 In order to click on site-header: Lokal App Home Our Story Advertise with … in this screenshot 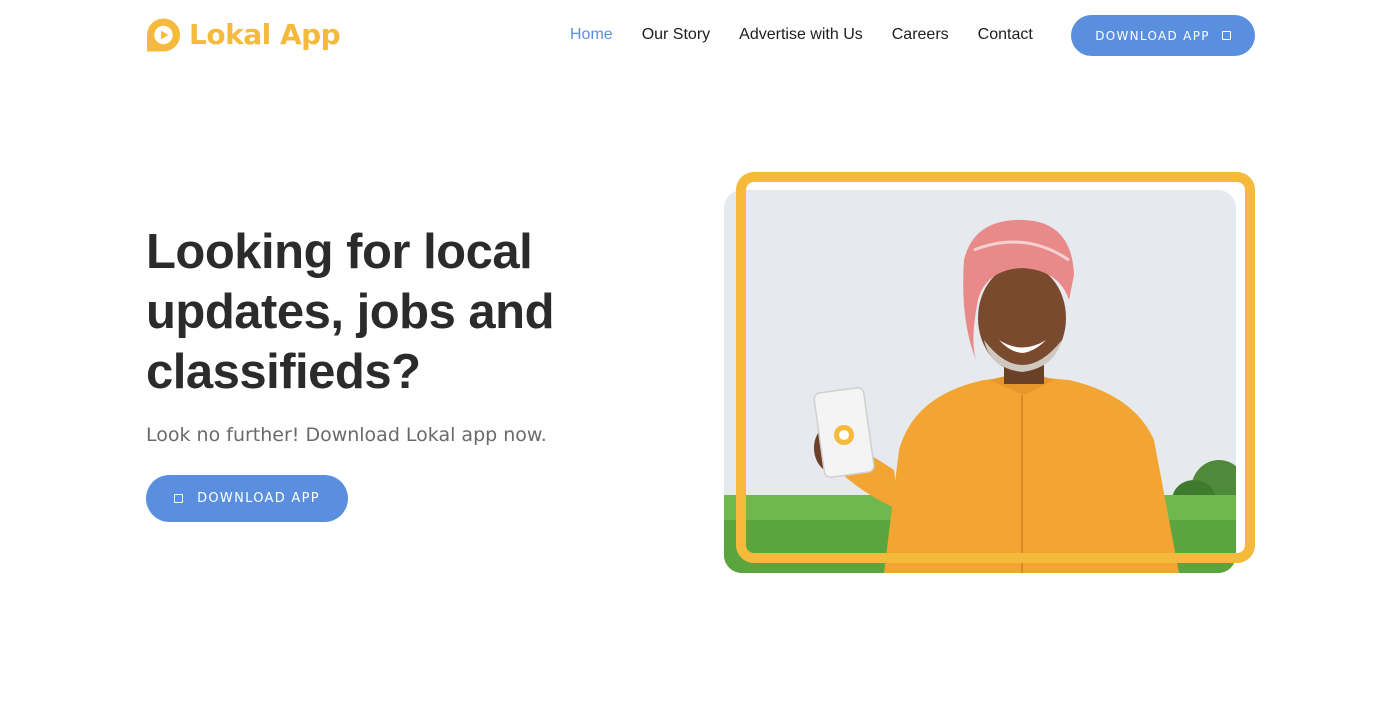, I will do `click(700, 36)`.